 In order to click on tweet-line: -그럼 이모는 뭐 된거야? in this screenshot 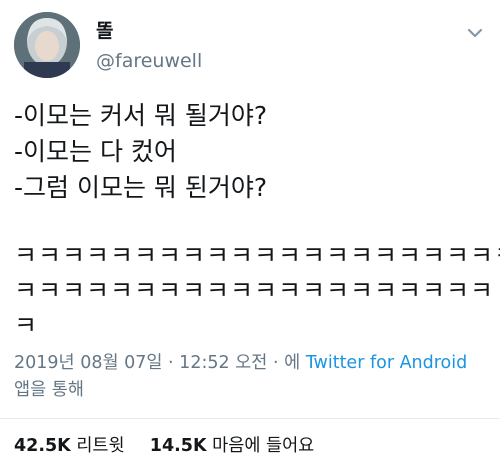, I will do `click(141, 187)`.